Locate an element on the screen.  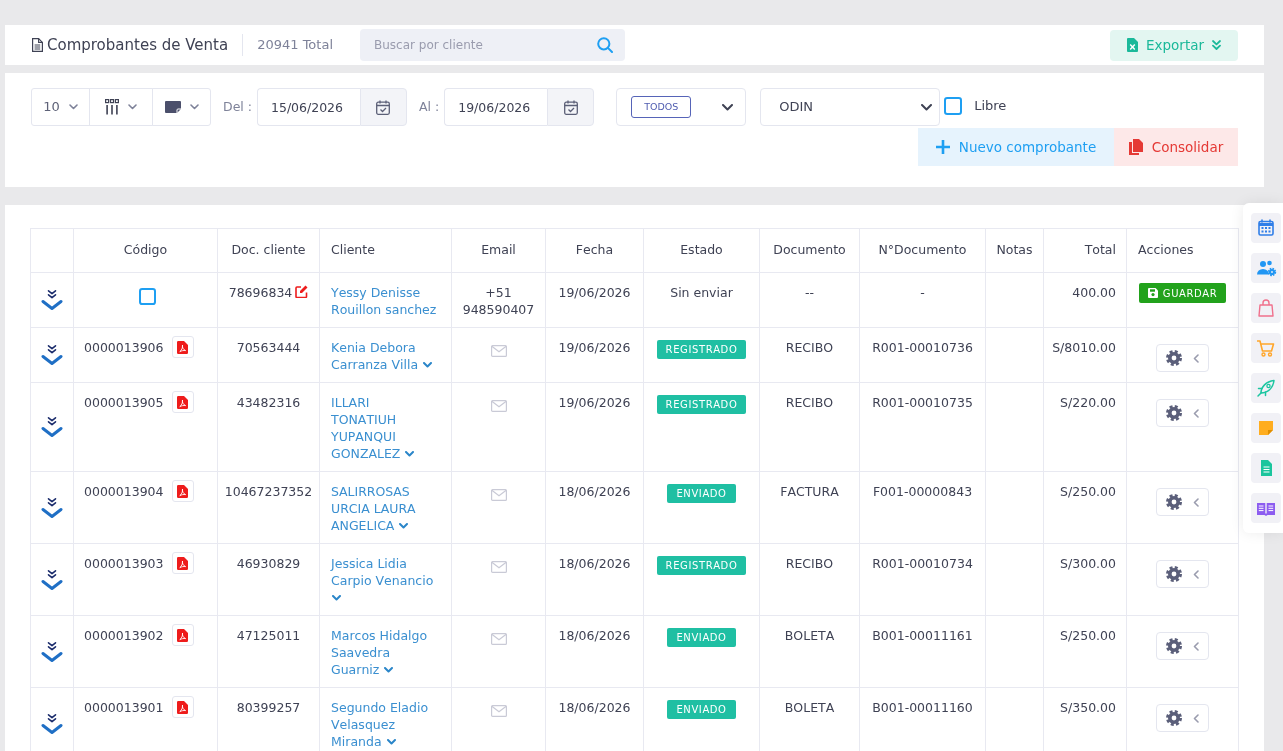
libre-label: Libre is located at coordinates (990, 105).